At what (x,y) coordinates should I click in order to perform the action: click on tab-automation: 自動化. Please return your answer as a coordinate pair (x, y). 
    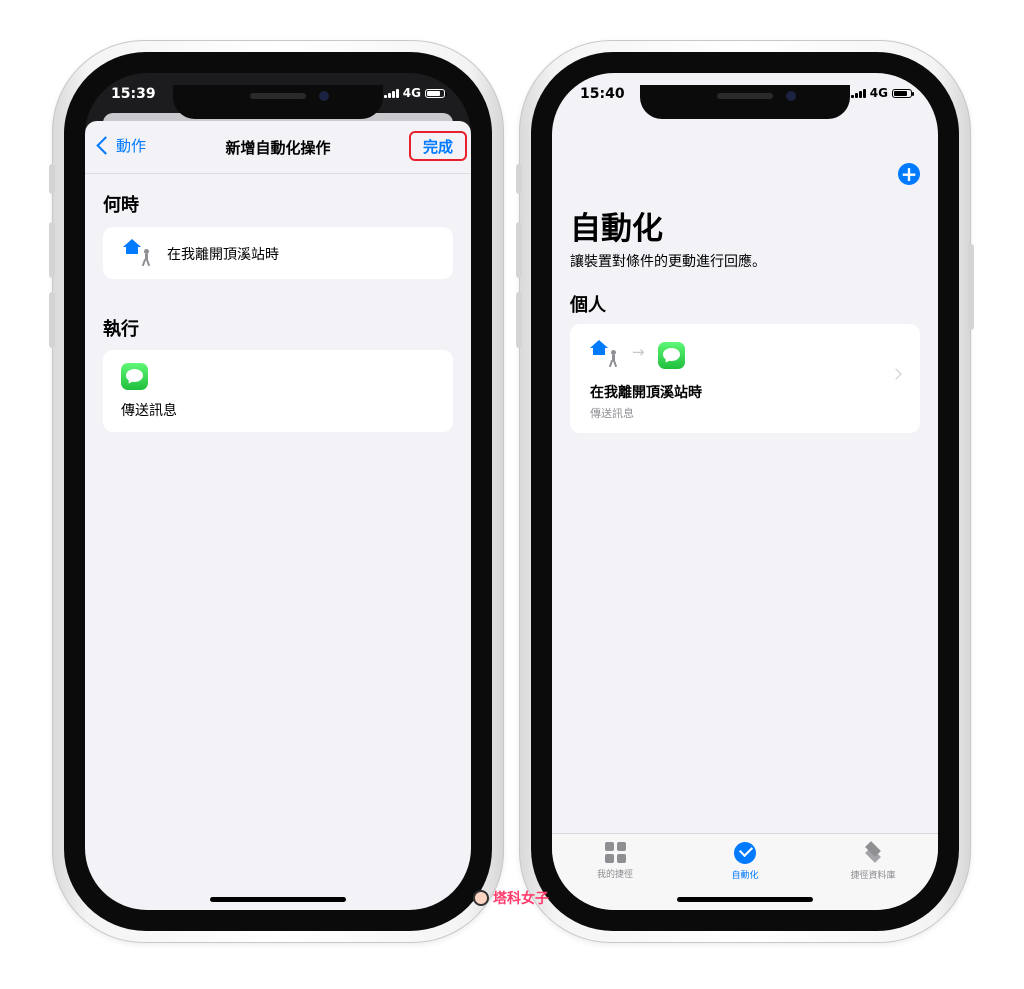
    Looking at the image, I should click on (745, 861).